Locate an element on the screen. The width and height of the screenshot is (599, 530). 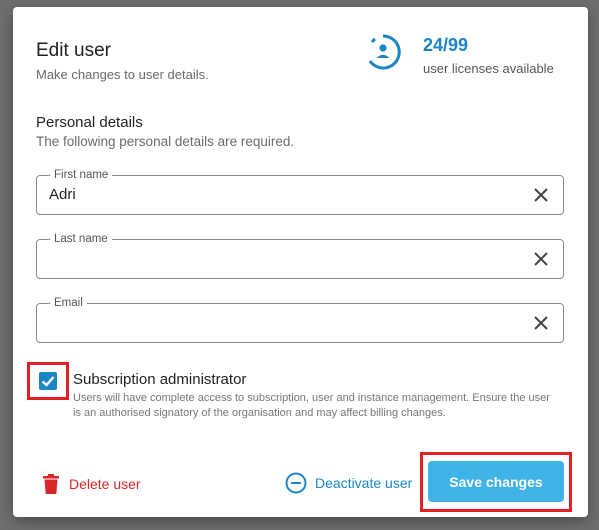
license-count: 24/99 is located at coordinates (446, 45).